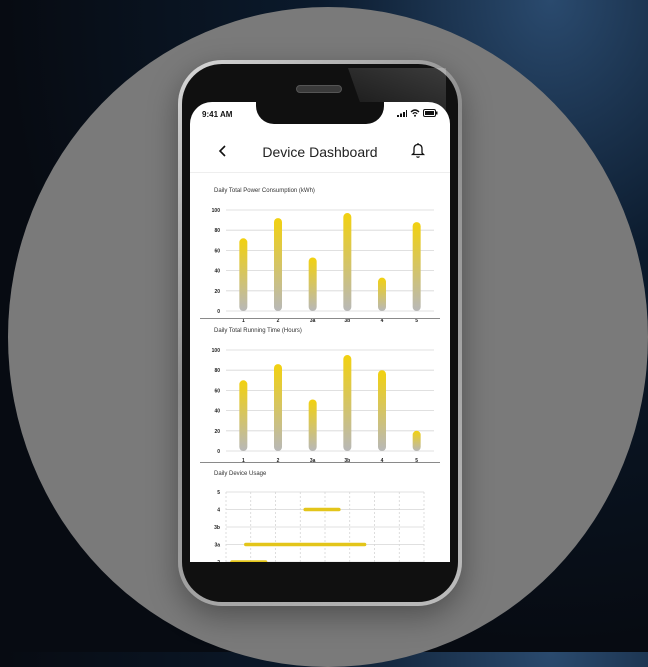 This screenshot has width=648, height=667. What do you see at coordinates (320, 113) in the screenshot?
I see `notch` at bounding box center [320, 113].